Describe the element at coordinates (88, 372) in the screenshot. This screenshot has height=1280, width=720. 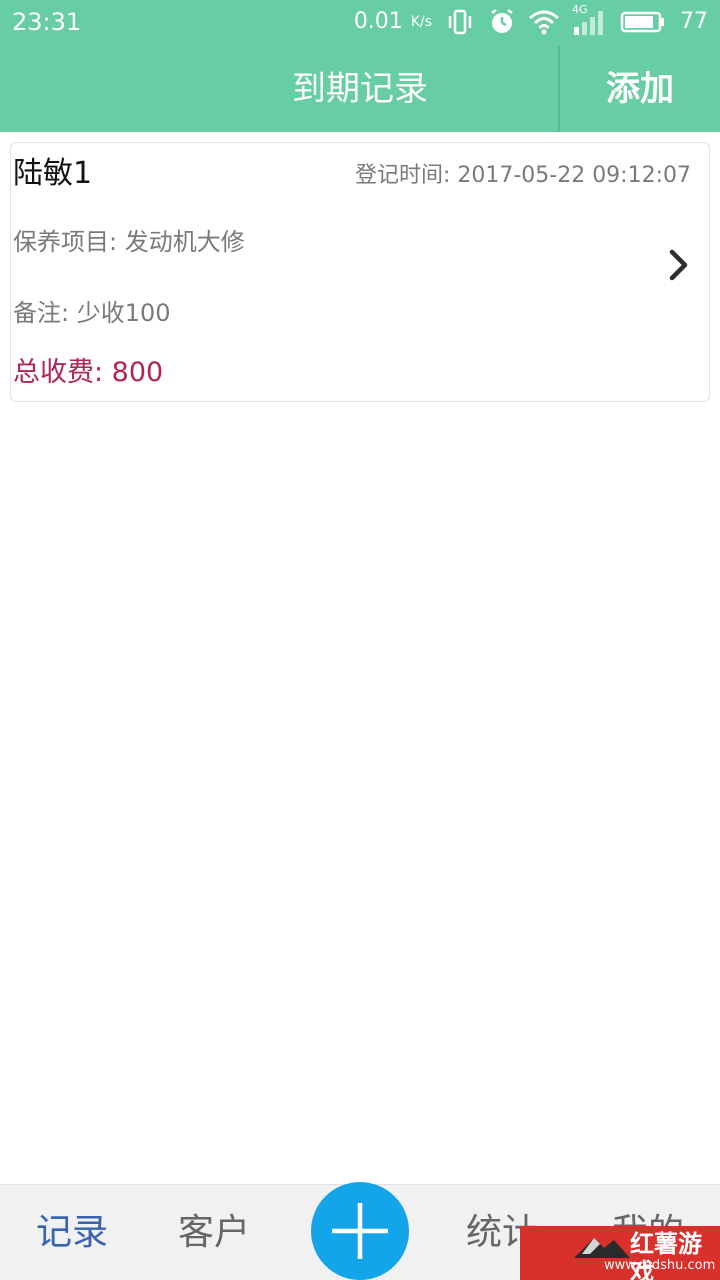
I see `total-fee: 总收费: 800` at that location.